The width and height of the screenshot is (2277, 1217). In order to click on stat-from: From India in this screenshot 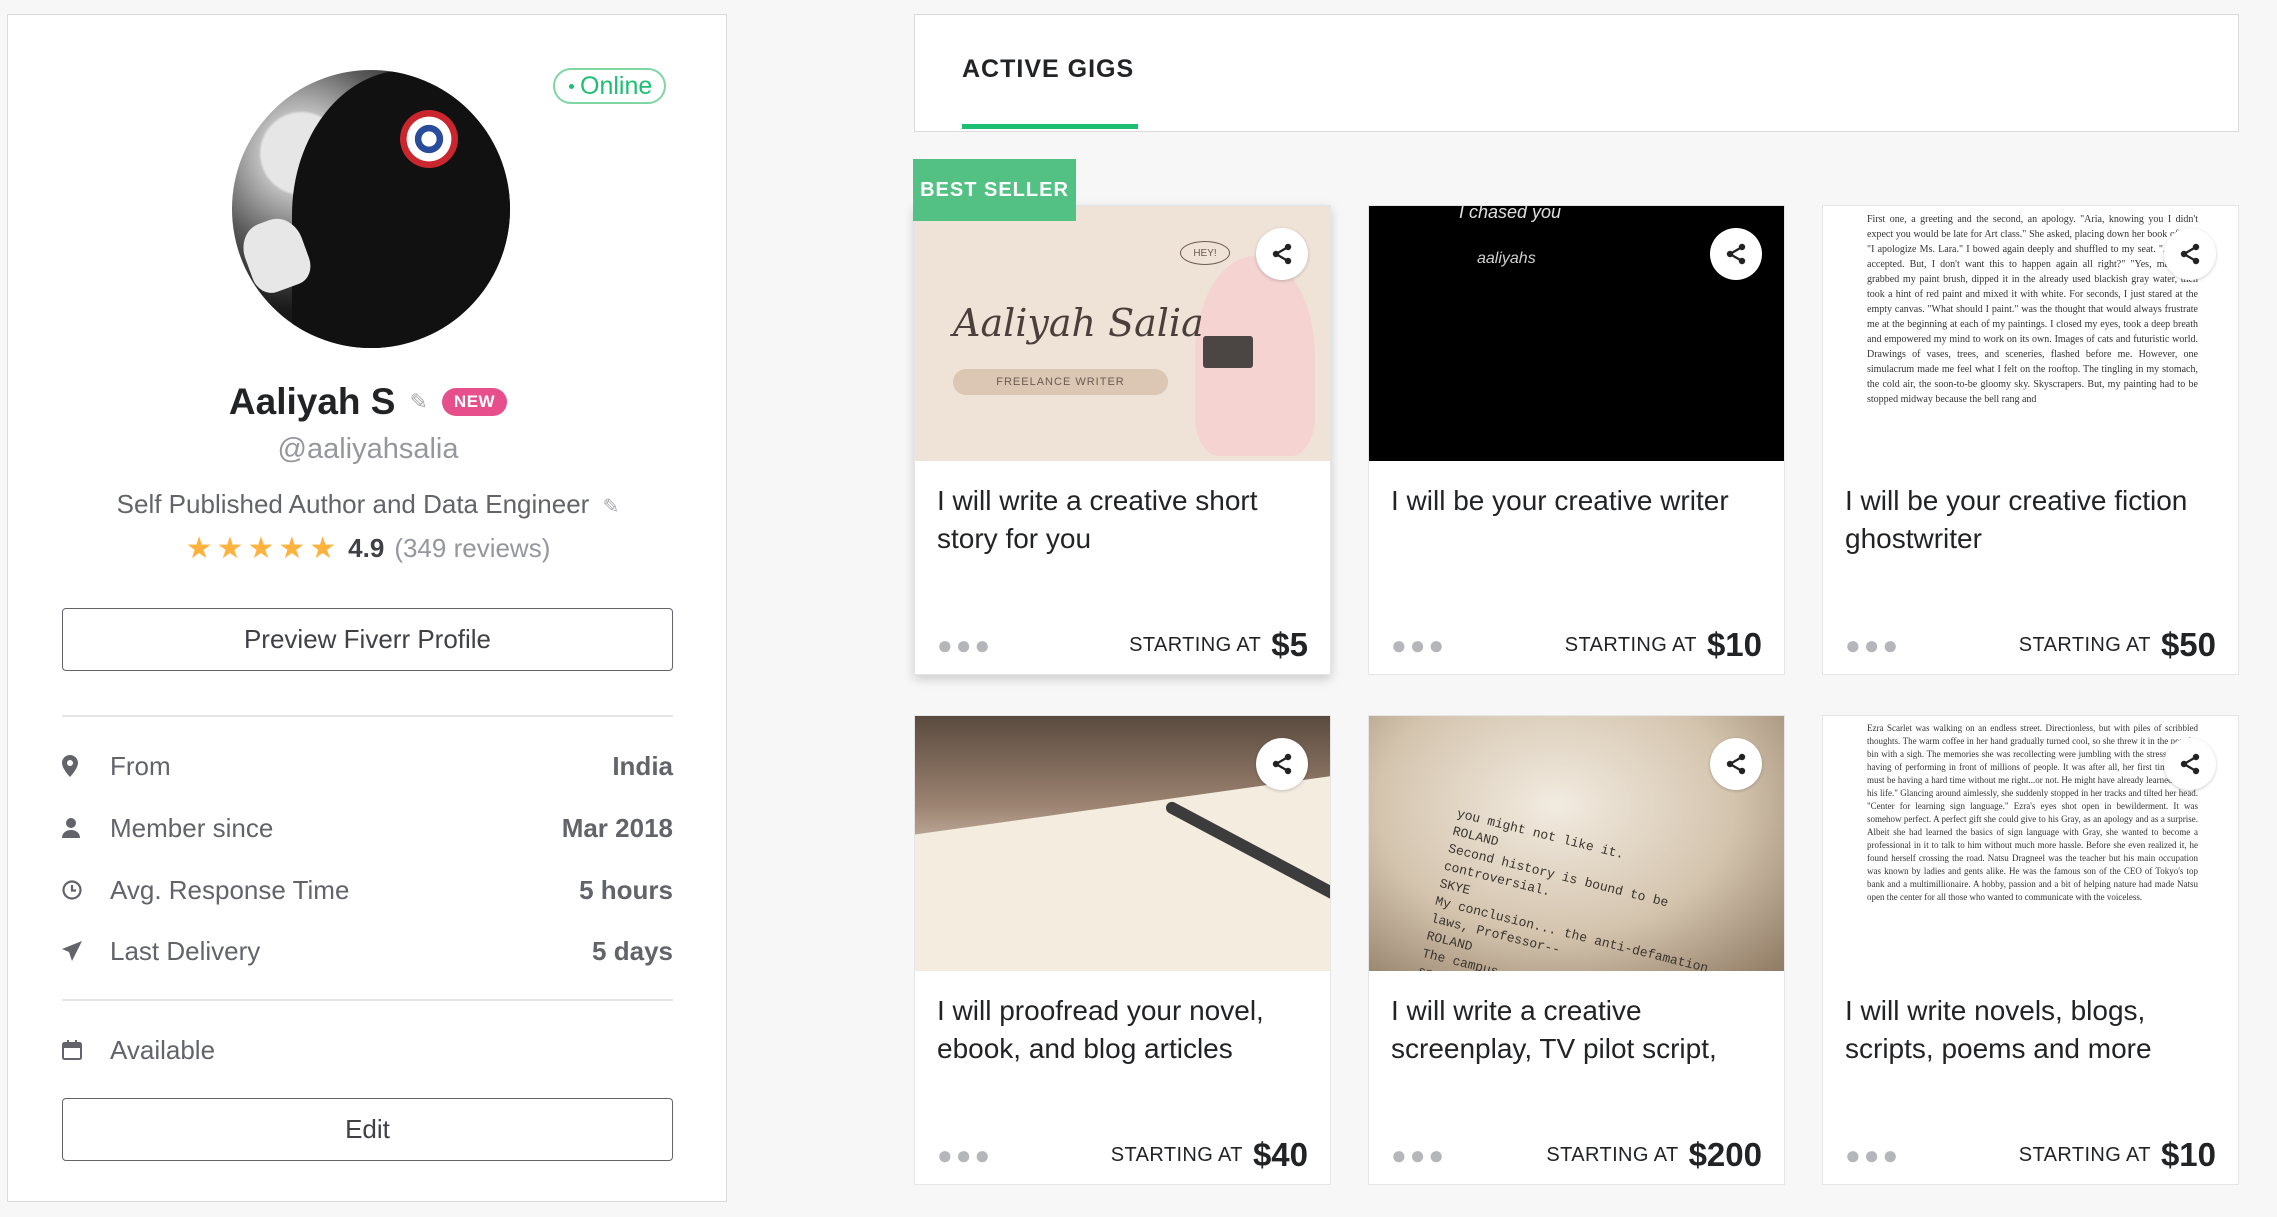, I will do `click(367, 766)`.